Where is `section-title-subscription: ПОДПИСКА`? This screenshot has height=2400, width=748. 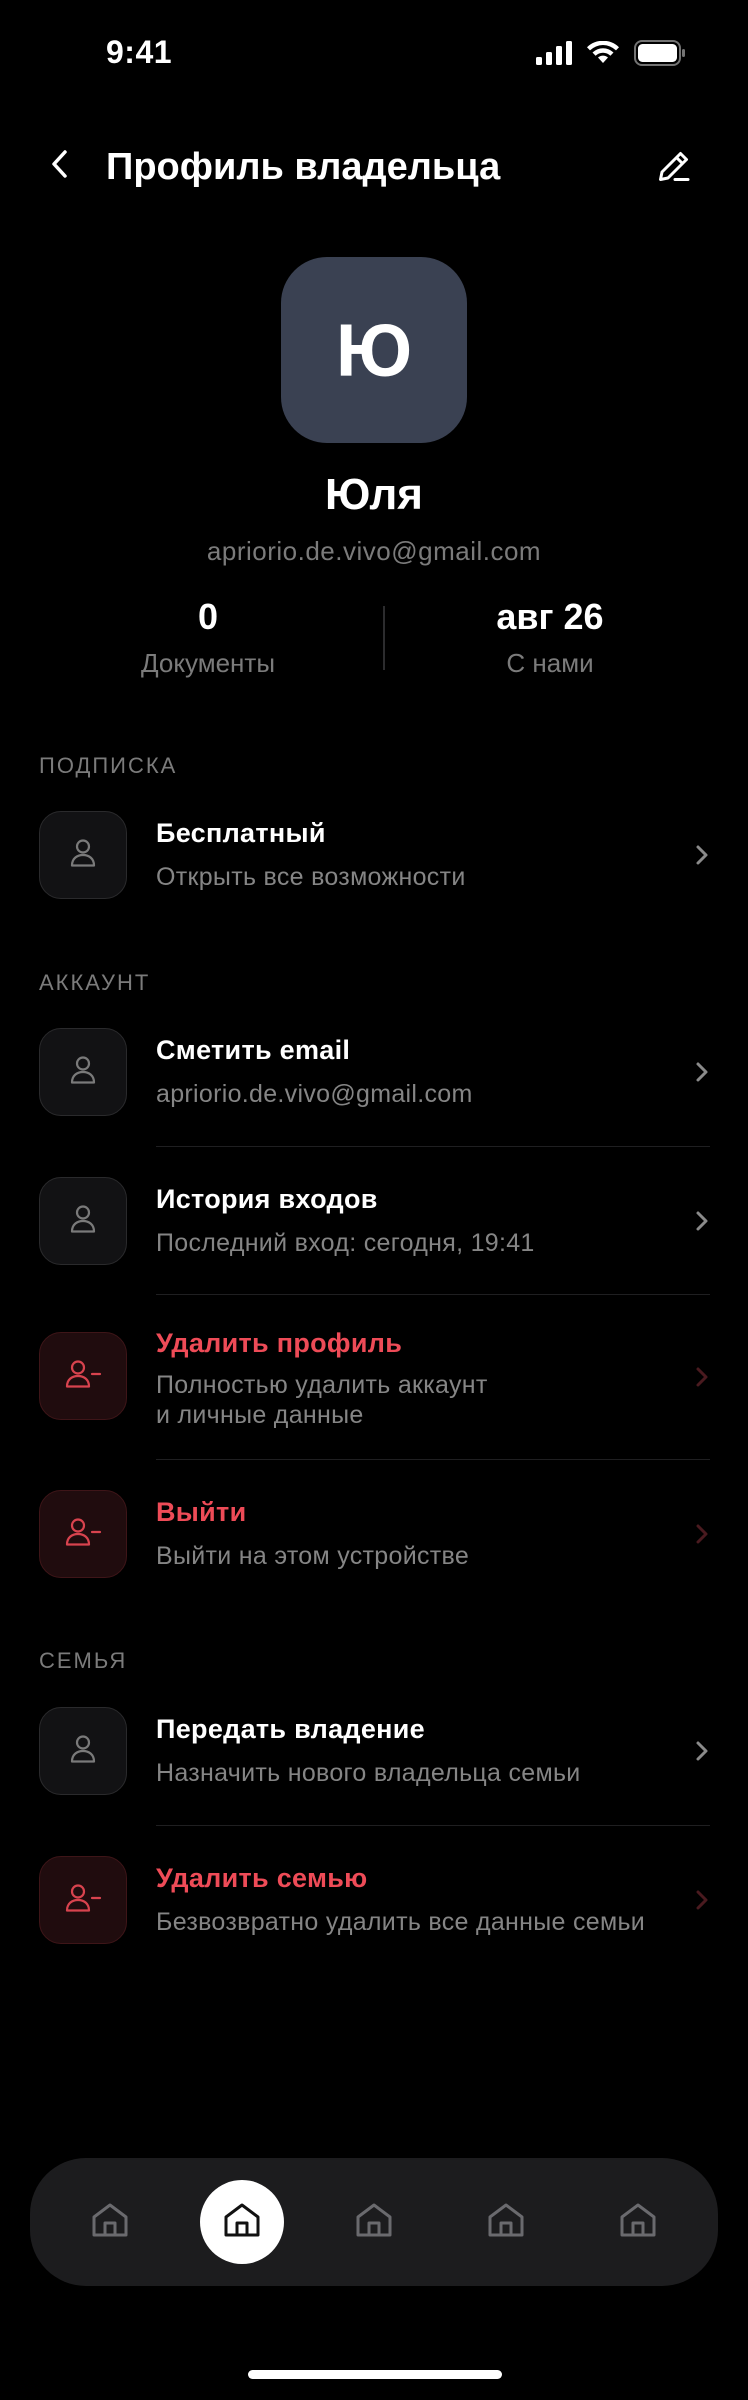 section-title-subscription: ПОДПИСКА is located at coordinates (108, 765).